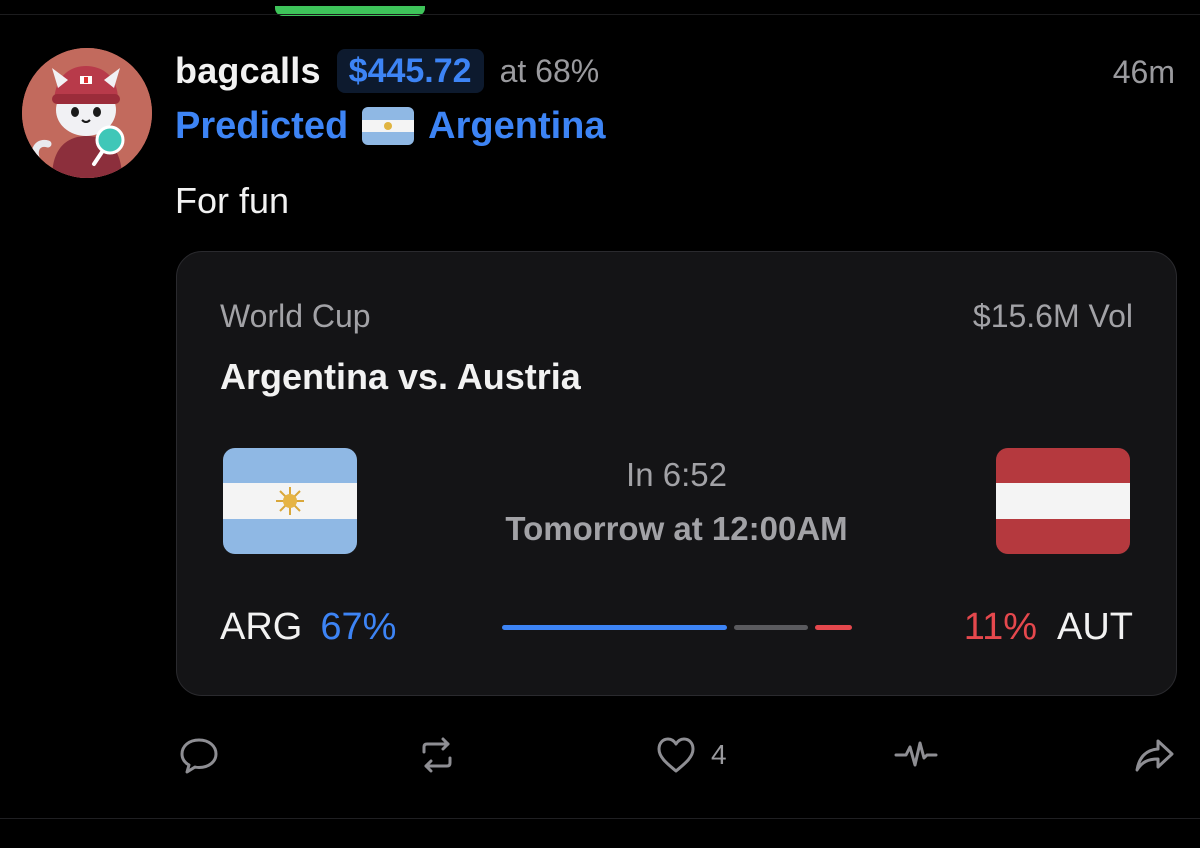 This screenshot has height=848, width=1200. What do you see at coordinates (1052, 316) in the screenshot?
I see `market-volume: $15.6M Vol` at bounding box center [1052, 316].